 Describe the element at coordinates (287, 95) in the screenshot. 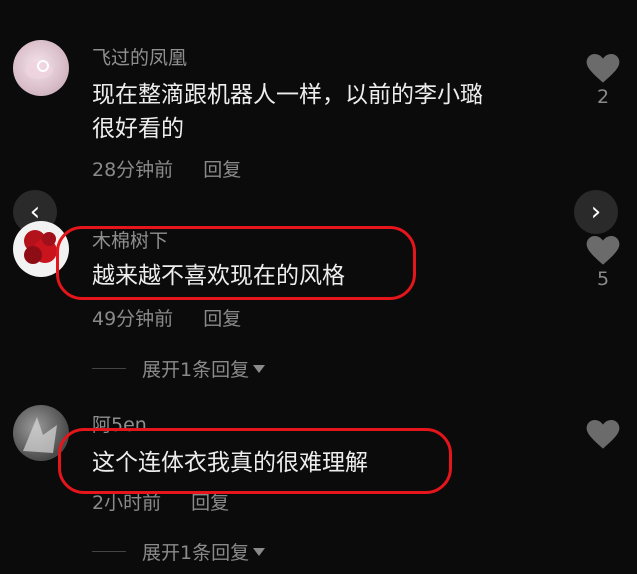

I see `comment-text: 现在整滴跟机器人一样，以前的李小璐` at that location.